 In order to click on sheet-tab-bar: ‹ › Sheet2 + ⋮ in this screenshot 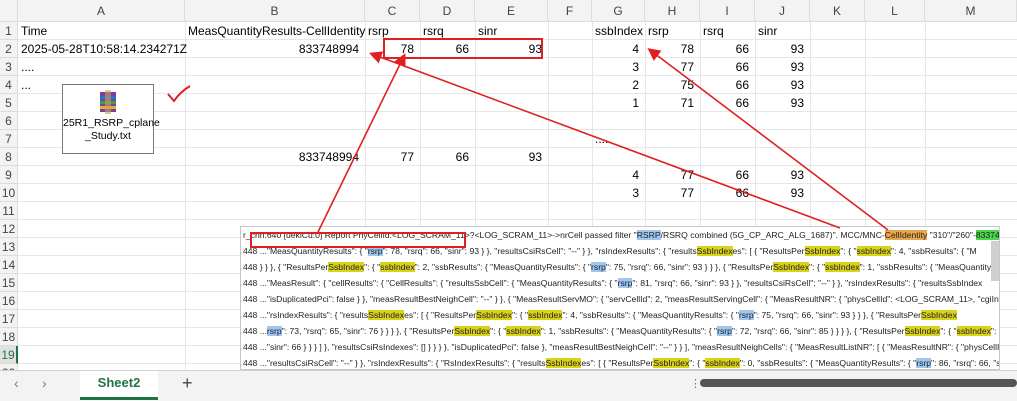, I will do `click(508, 385)`.